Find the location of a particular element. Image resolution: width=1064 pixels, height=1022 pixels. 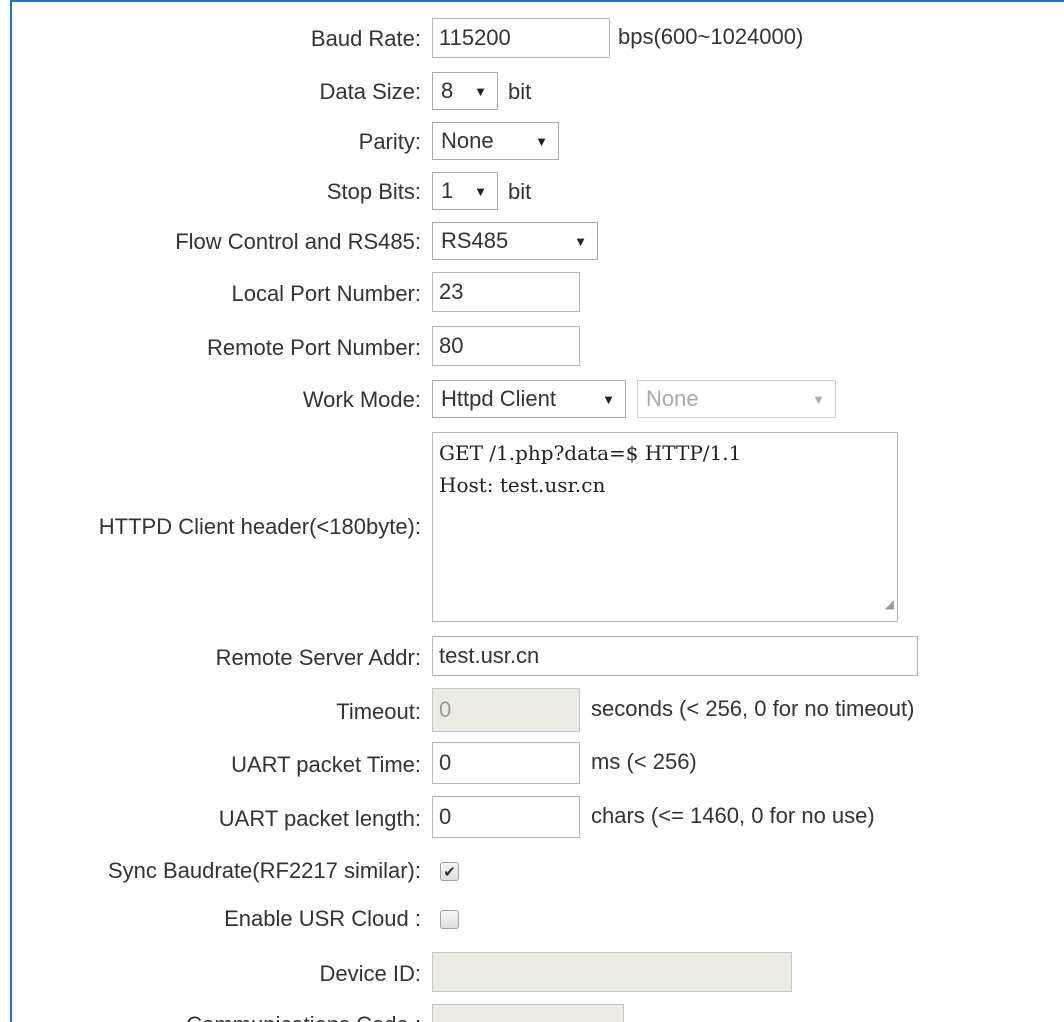

flow-control-label: Flow Control and RS485: is located at coordinates (298, 241).